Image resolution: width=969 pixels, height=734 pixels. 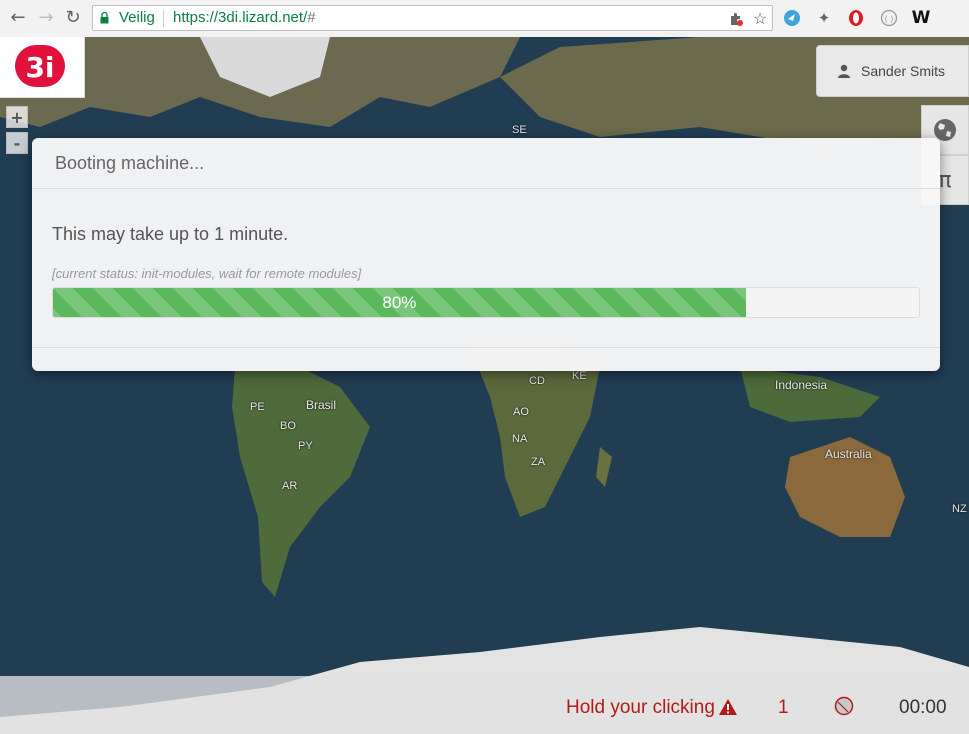 I want to click on url-path: #, so click(x=311, y=17).